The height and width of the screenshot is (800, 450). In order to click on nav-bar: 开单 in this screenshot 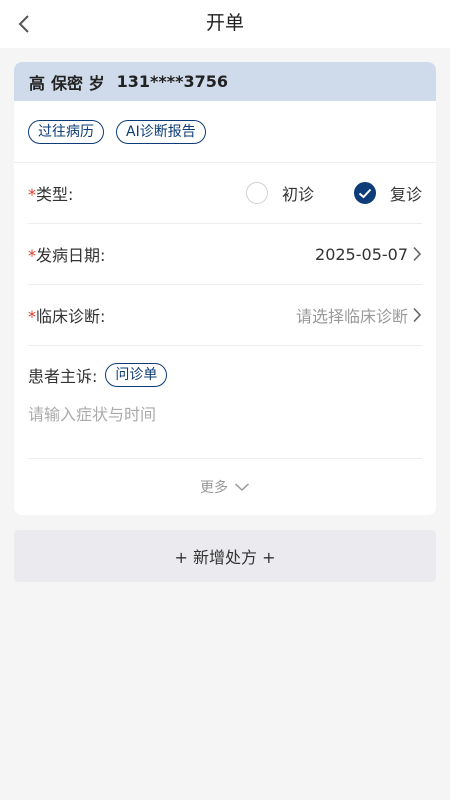, I will do `click(225, 24)`.